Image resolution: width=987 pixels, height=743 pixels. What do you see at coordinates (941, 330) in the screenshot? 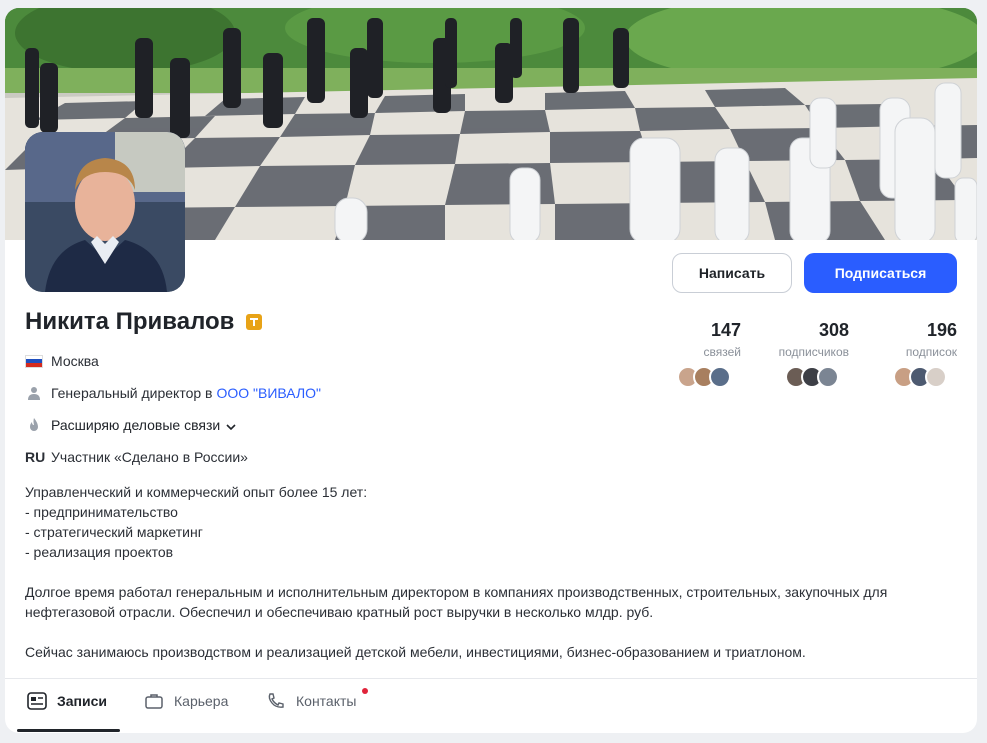
I see `stat-subscriptions-value: 196` at bounding box center [941, 330].